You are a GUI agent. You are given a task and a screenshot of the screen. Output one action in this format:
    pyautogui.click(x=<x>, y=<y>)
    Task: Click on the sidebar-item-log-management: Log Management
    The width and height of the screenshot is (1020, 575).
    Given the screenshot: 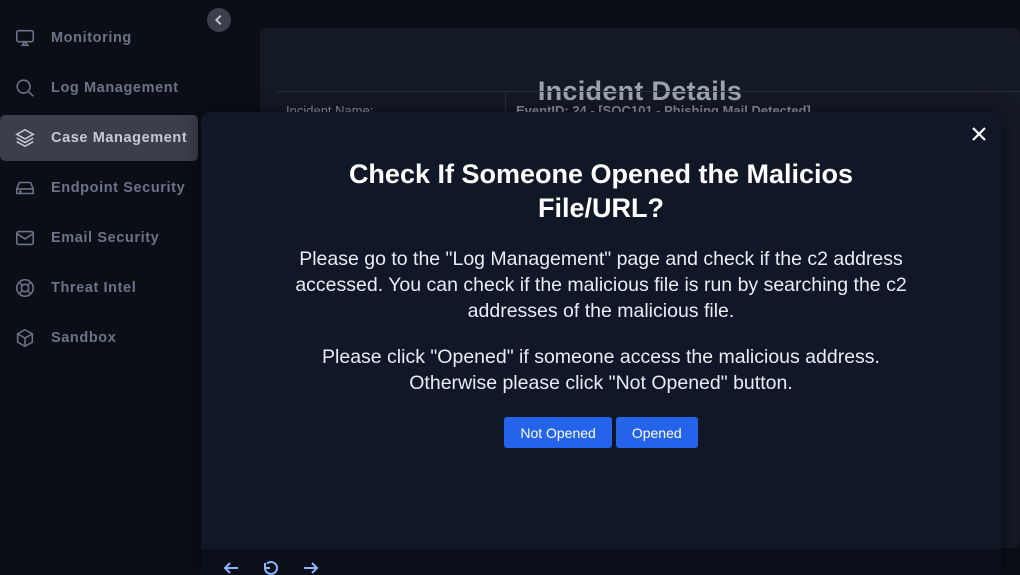 What is the action you would take?
    pyautogui.click(x=99, y=88)
    